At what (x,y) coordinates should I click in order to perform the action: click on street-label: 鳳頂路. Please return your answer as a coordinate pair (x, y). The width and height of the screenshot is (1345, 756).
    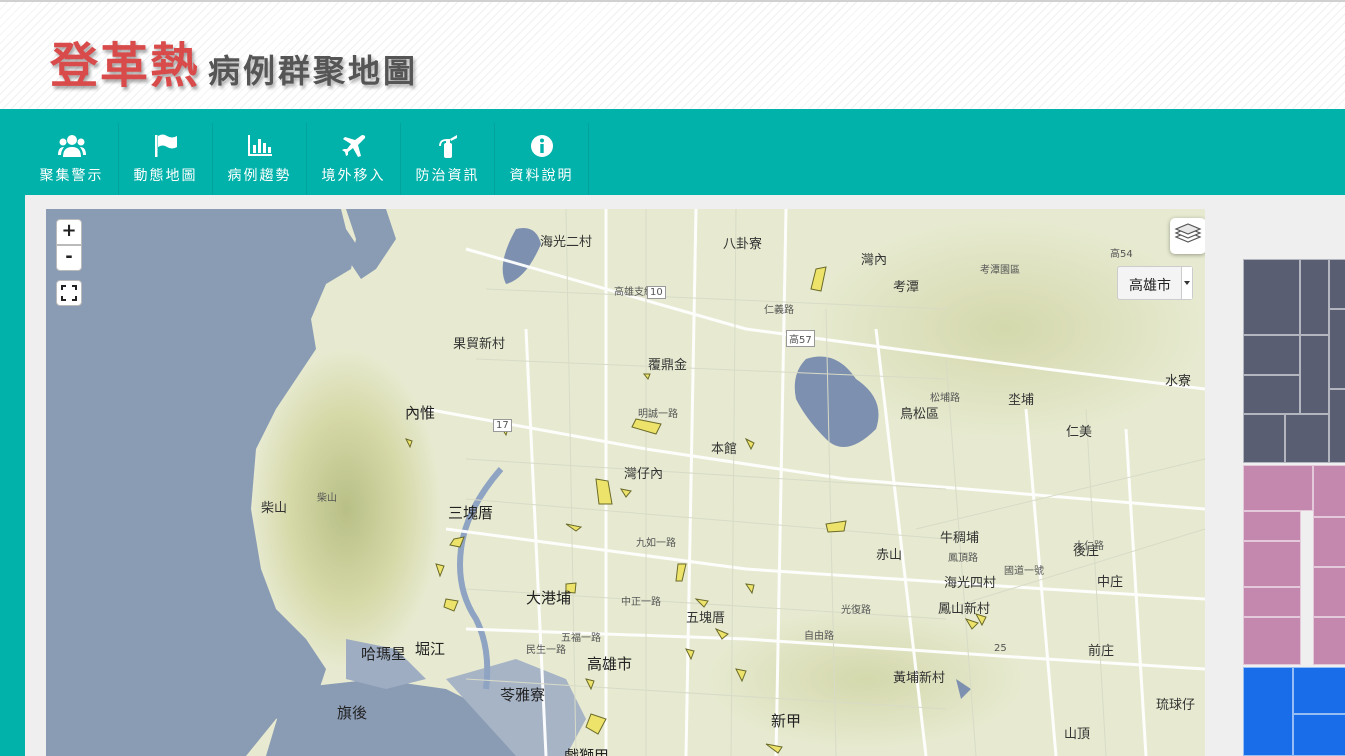
    Looking at the image, I should click on (963, 558).